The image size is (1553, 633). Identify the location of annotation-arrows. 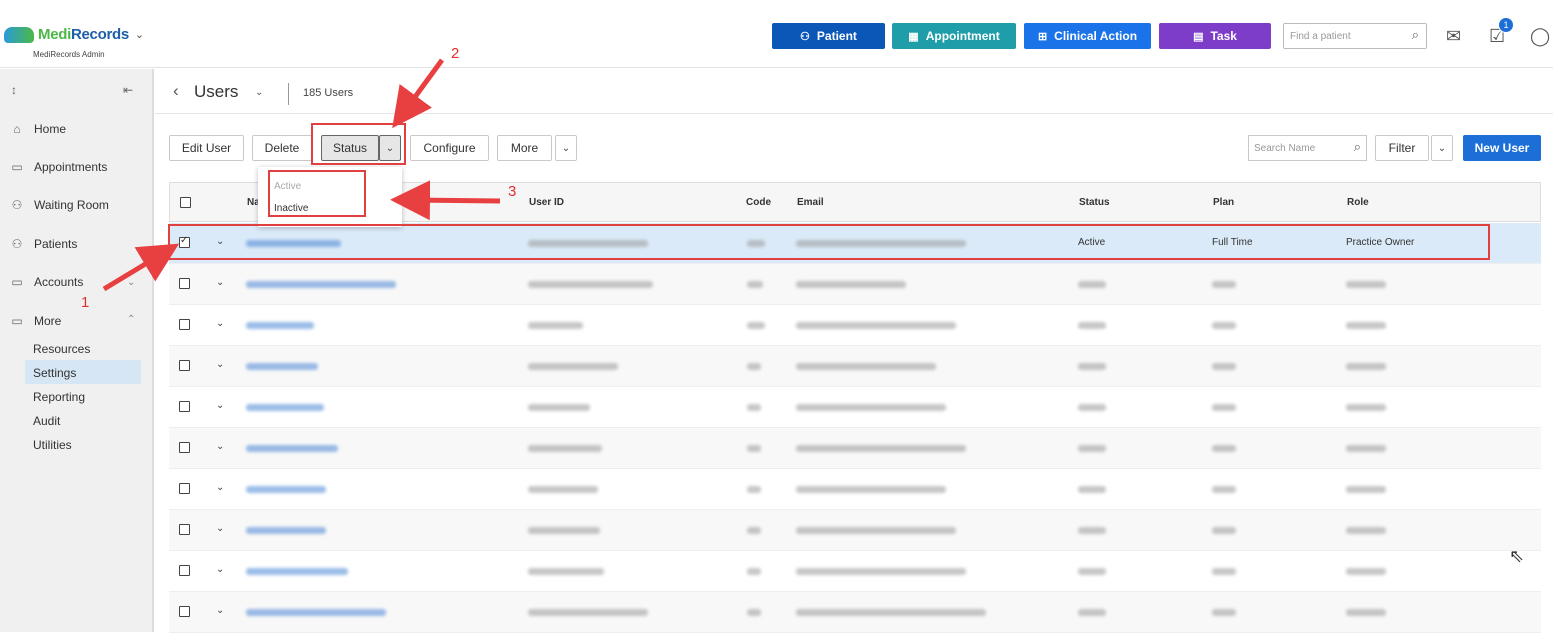
(301, 175).